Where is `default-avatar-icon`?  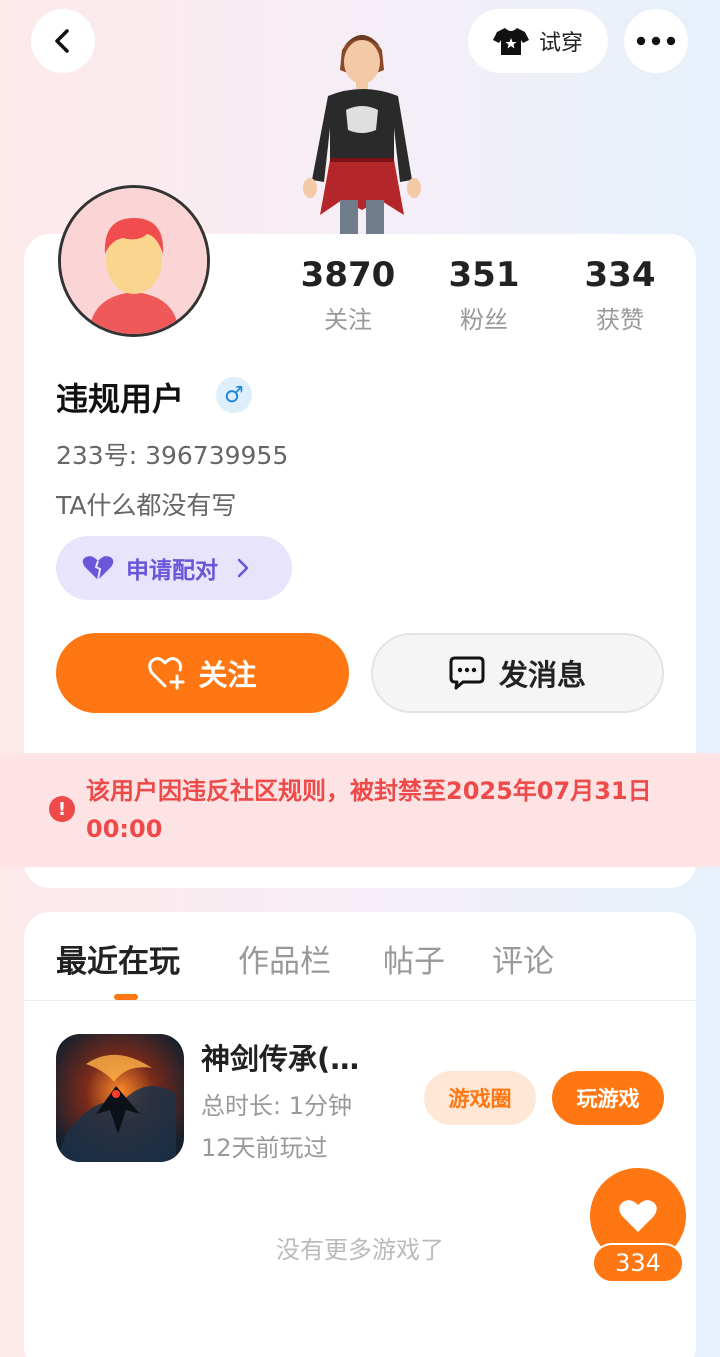 default-avatar-icon is located at coordinates (134, 261).